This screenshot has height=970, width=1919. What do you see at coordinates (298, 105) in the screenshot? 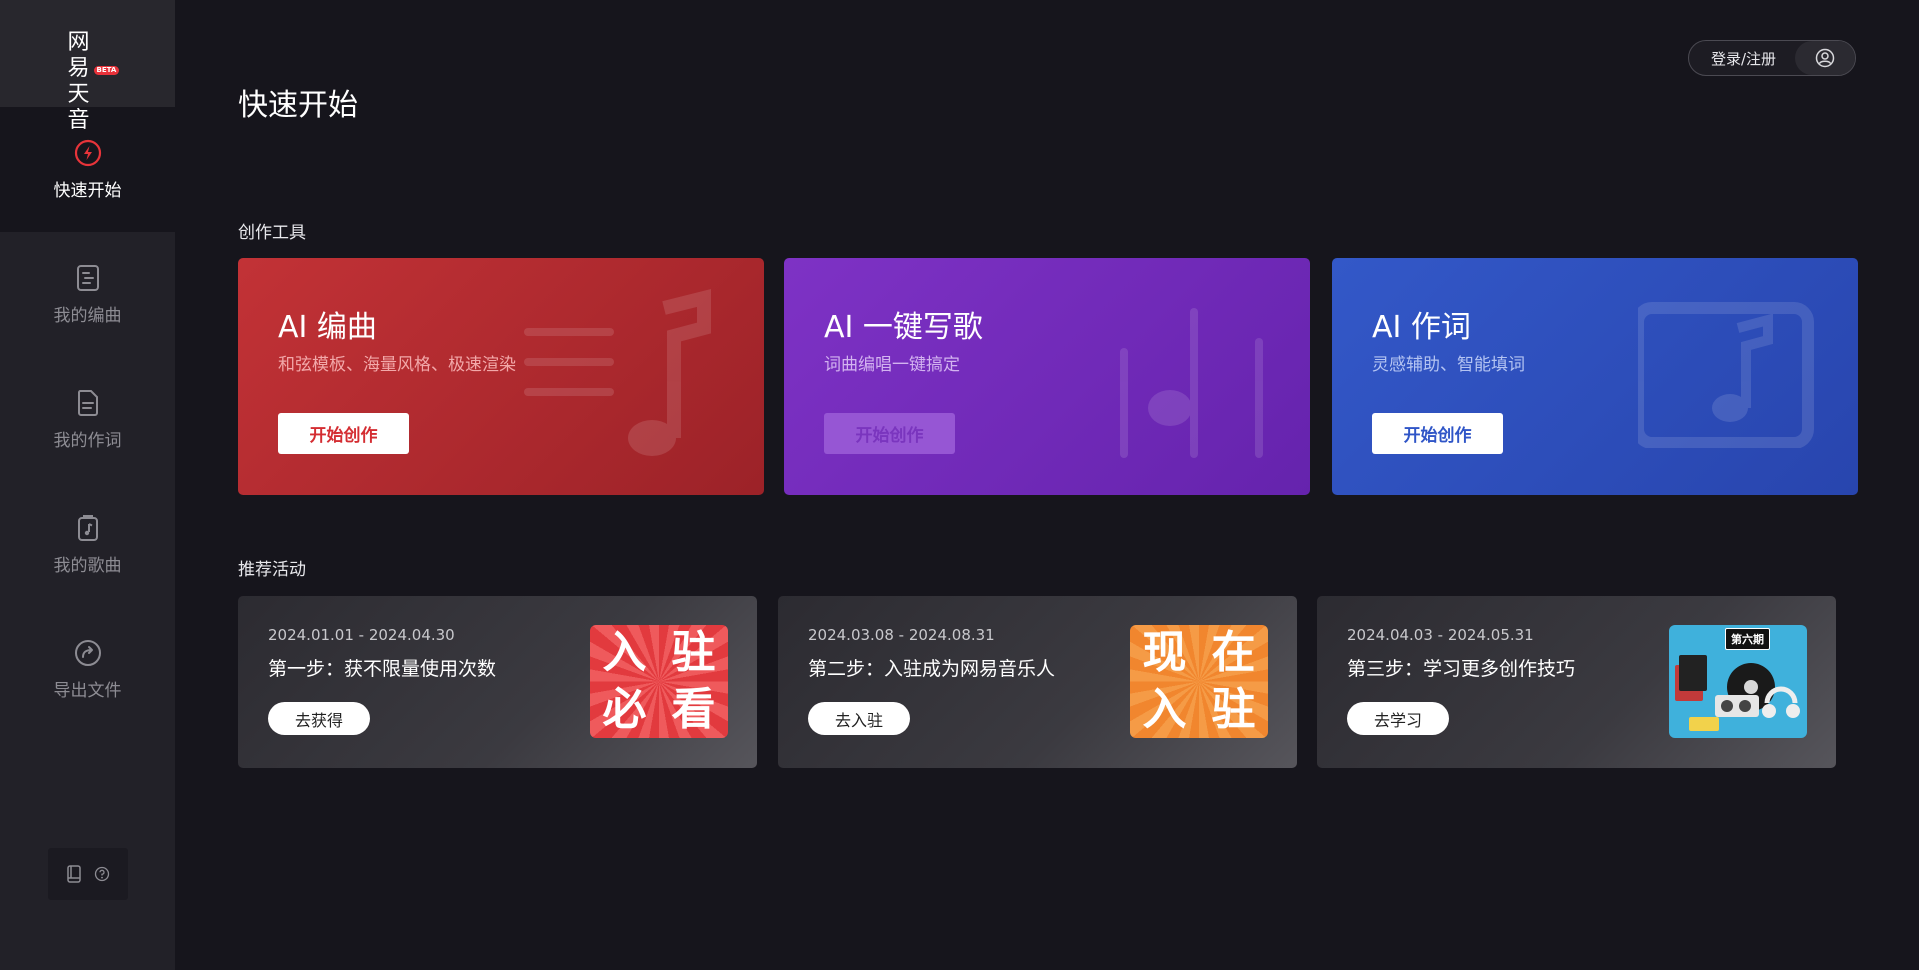
I see `page-title: 快速开始` at bounding box center [298, 105].